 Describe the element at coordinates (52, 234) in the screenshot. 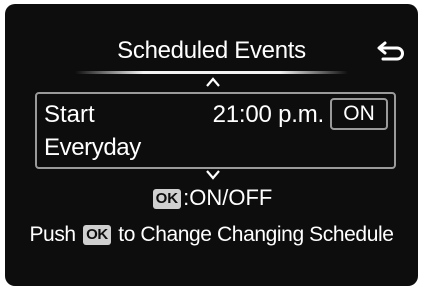

I see `push-prefix: Push` at that location.